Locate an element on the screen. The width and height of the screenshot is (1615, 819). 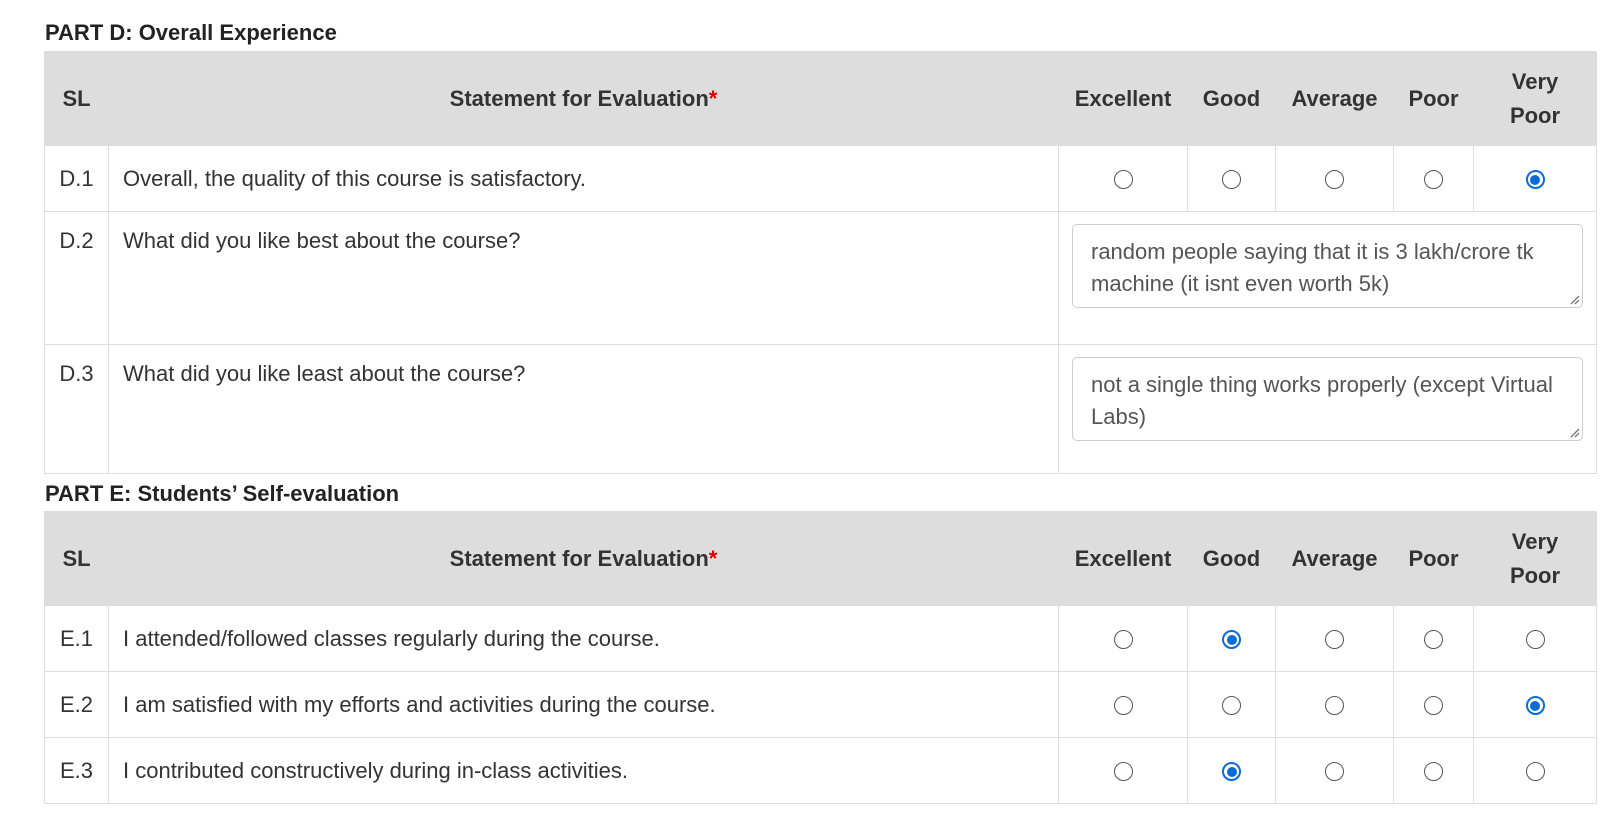
row-sl: D.2 is located at coordinates (76, 278).